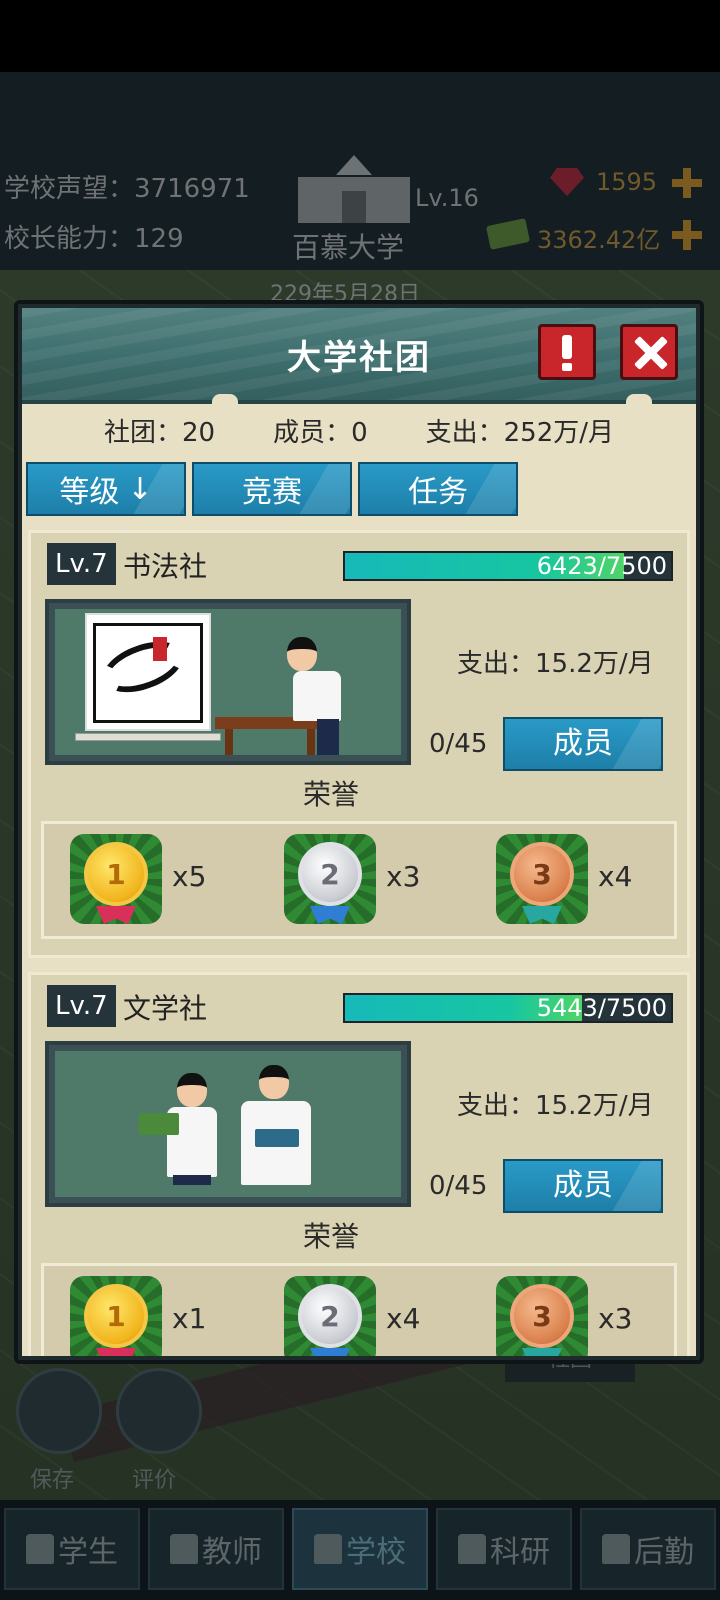  Describe the element at coordinates (520, 433) in the screenshot. I see `expense-total: 支出：252万/月` at that location.